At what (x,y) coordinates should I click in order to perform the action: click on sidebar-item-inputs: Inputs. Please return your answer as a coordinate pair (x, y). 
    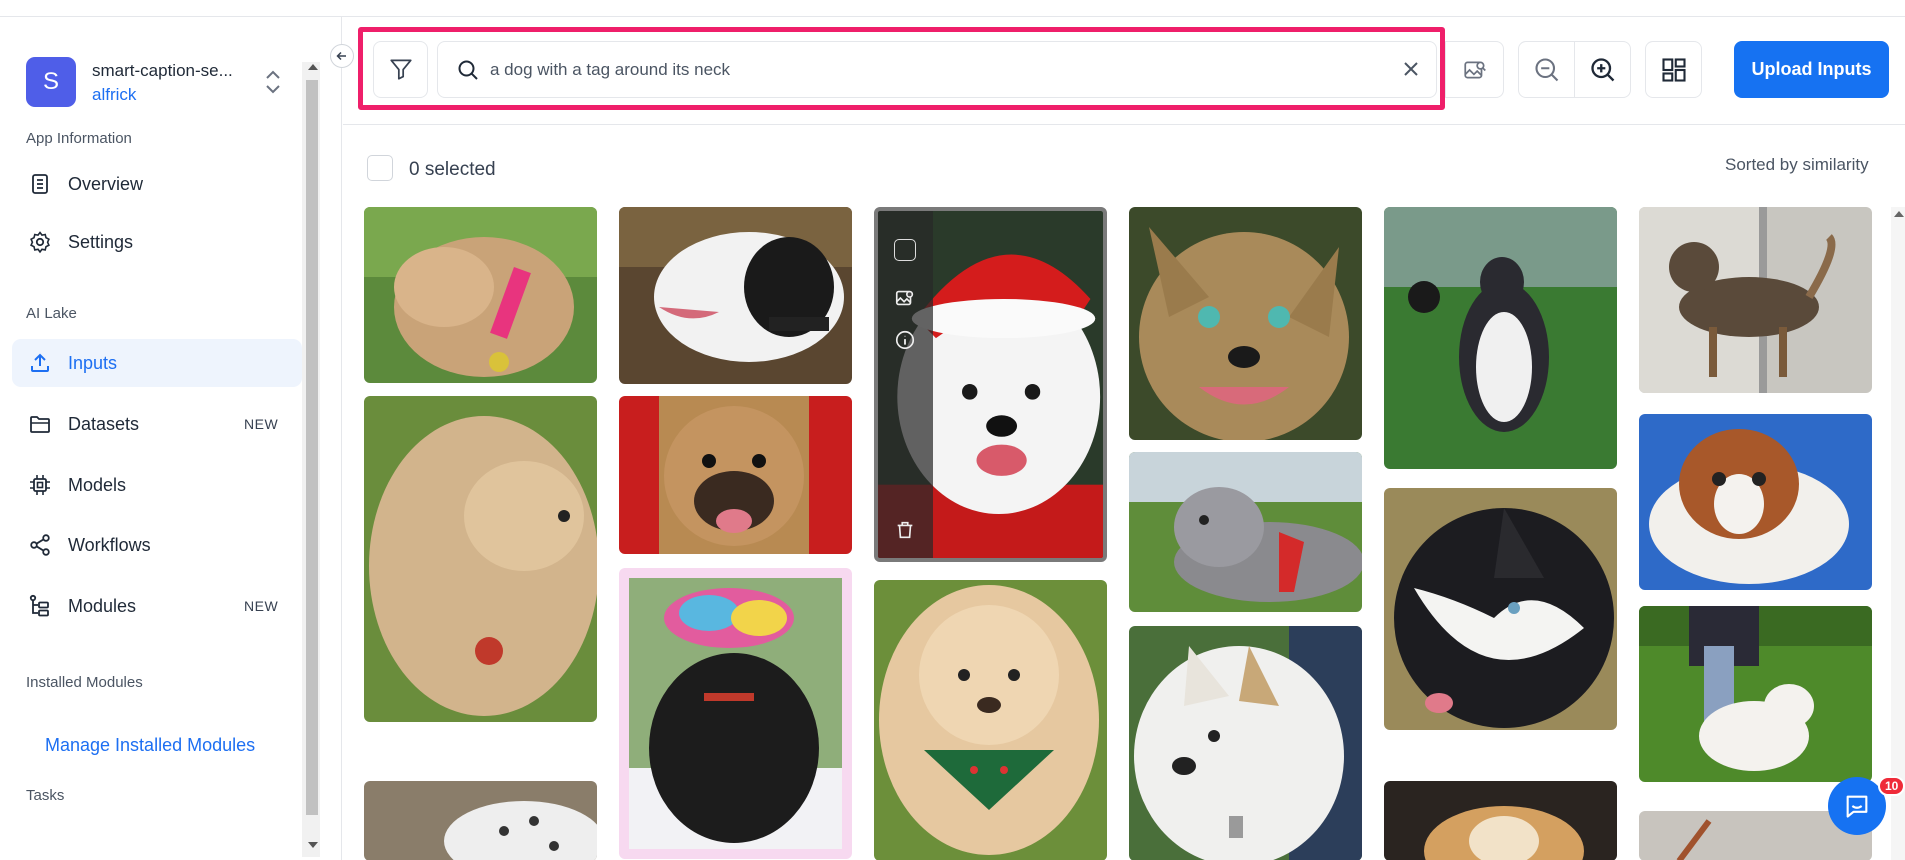
    Looking at the image, I should click on (157, 363).